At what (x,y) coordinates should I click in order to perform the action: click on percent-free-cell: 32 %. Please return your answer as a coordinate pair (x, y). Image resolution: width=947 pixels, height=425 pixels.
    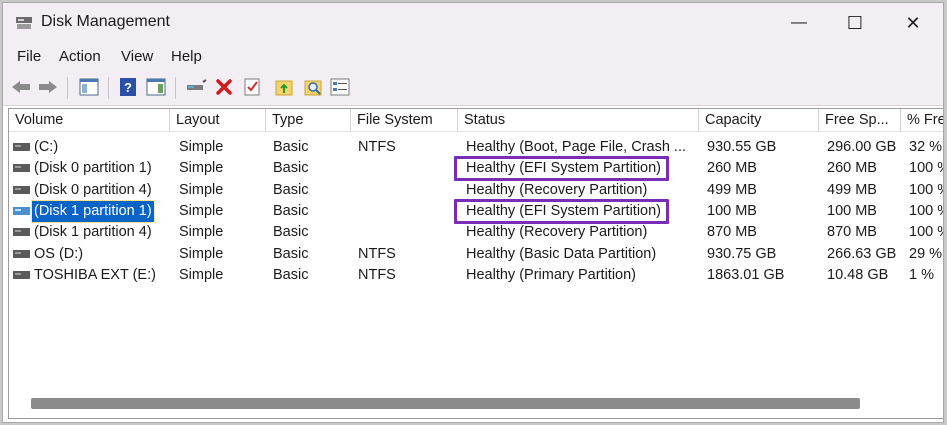
    Looking at the image, I should click on (926, 147).